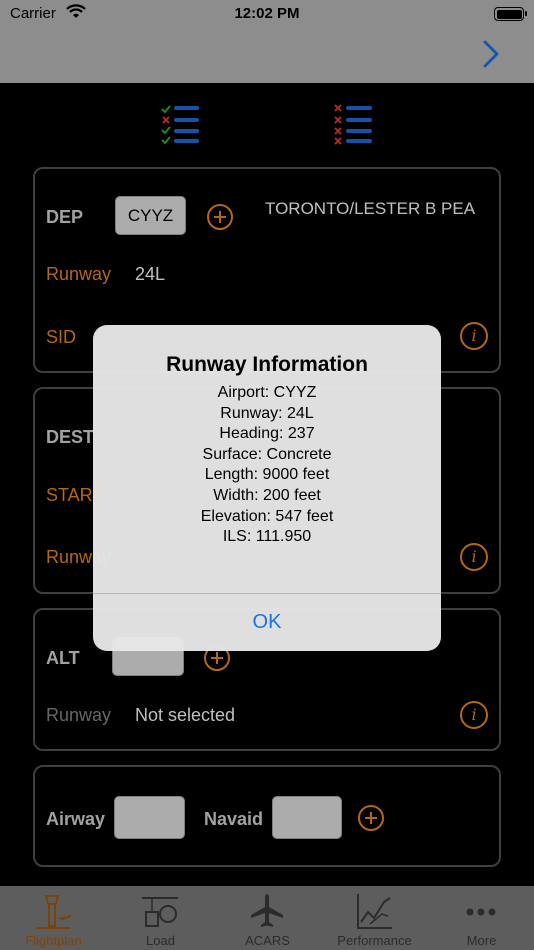 This screenshot has height=950, width=534. What do you see at coordinates (267, 434) in the screenshot?
I see `alert-line-heading: Heading: 237` at bounding box center [267, 434].